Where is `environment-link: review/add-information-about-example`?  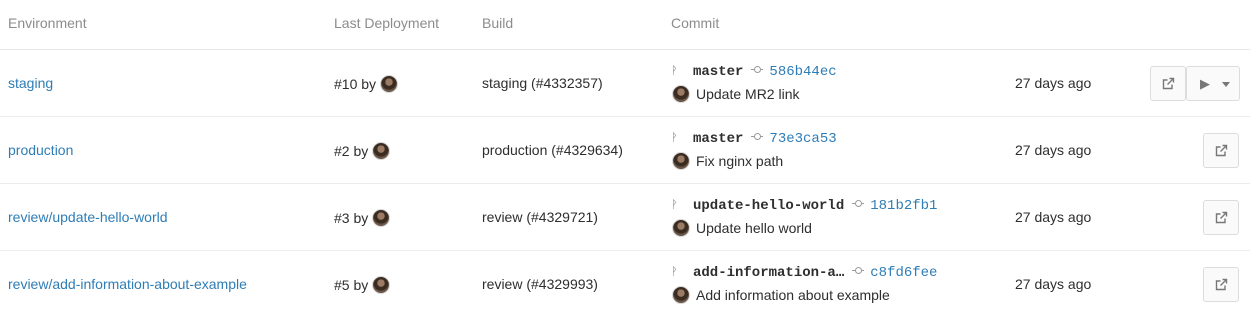
environment-link: review/add-information-about-example is located at coordinates (127, 284).